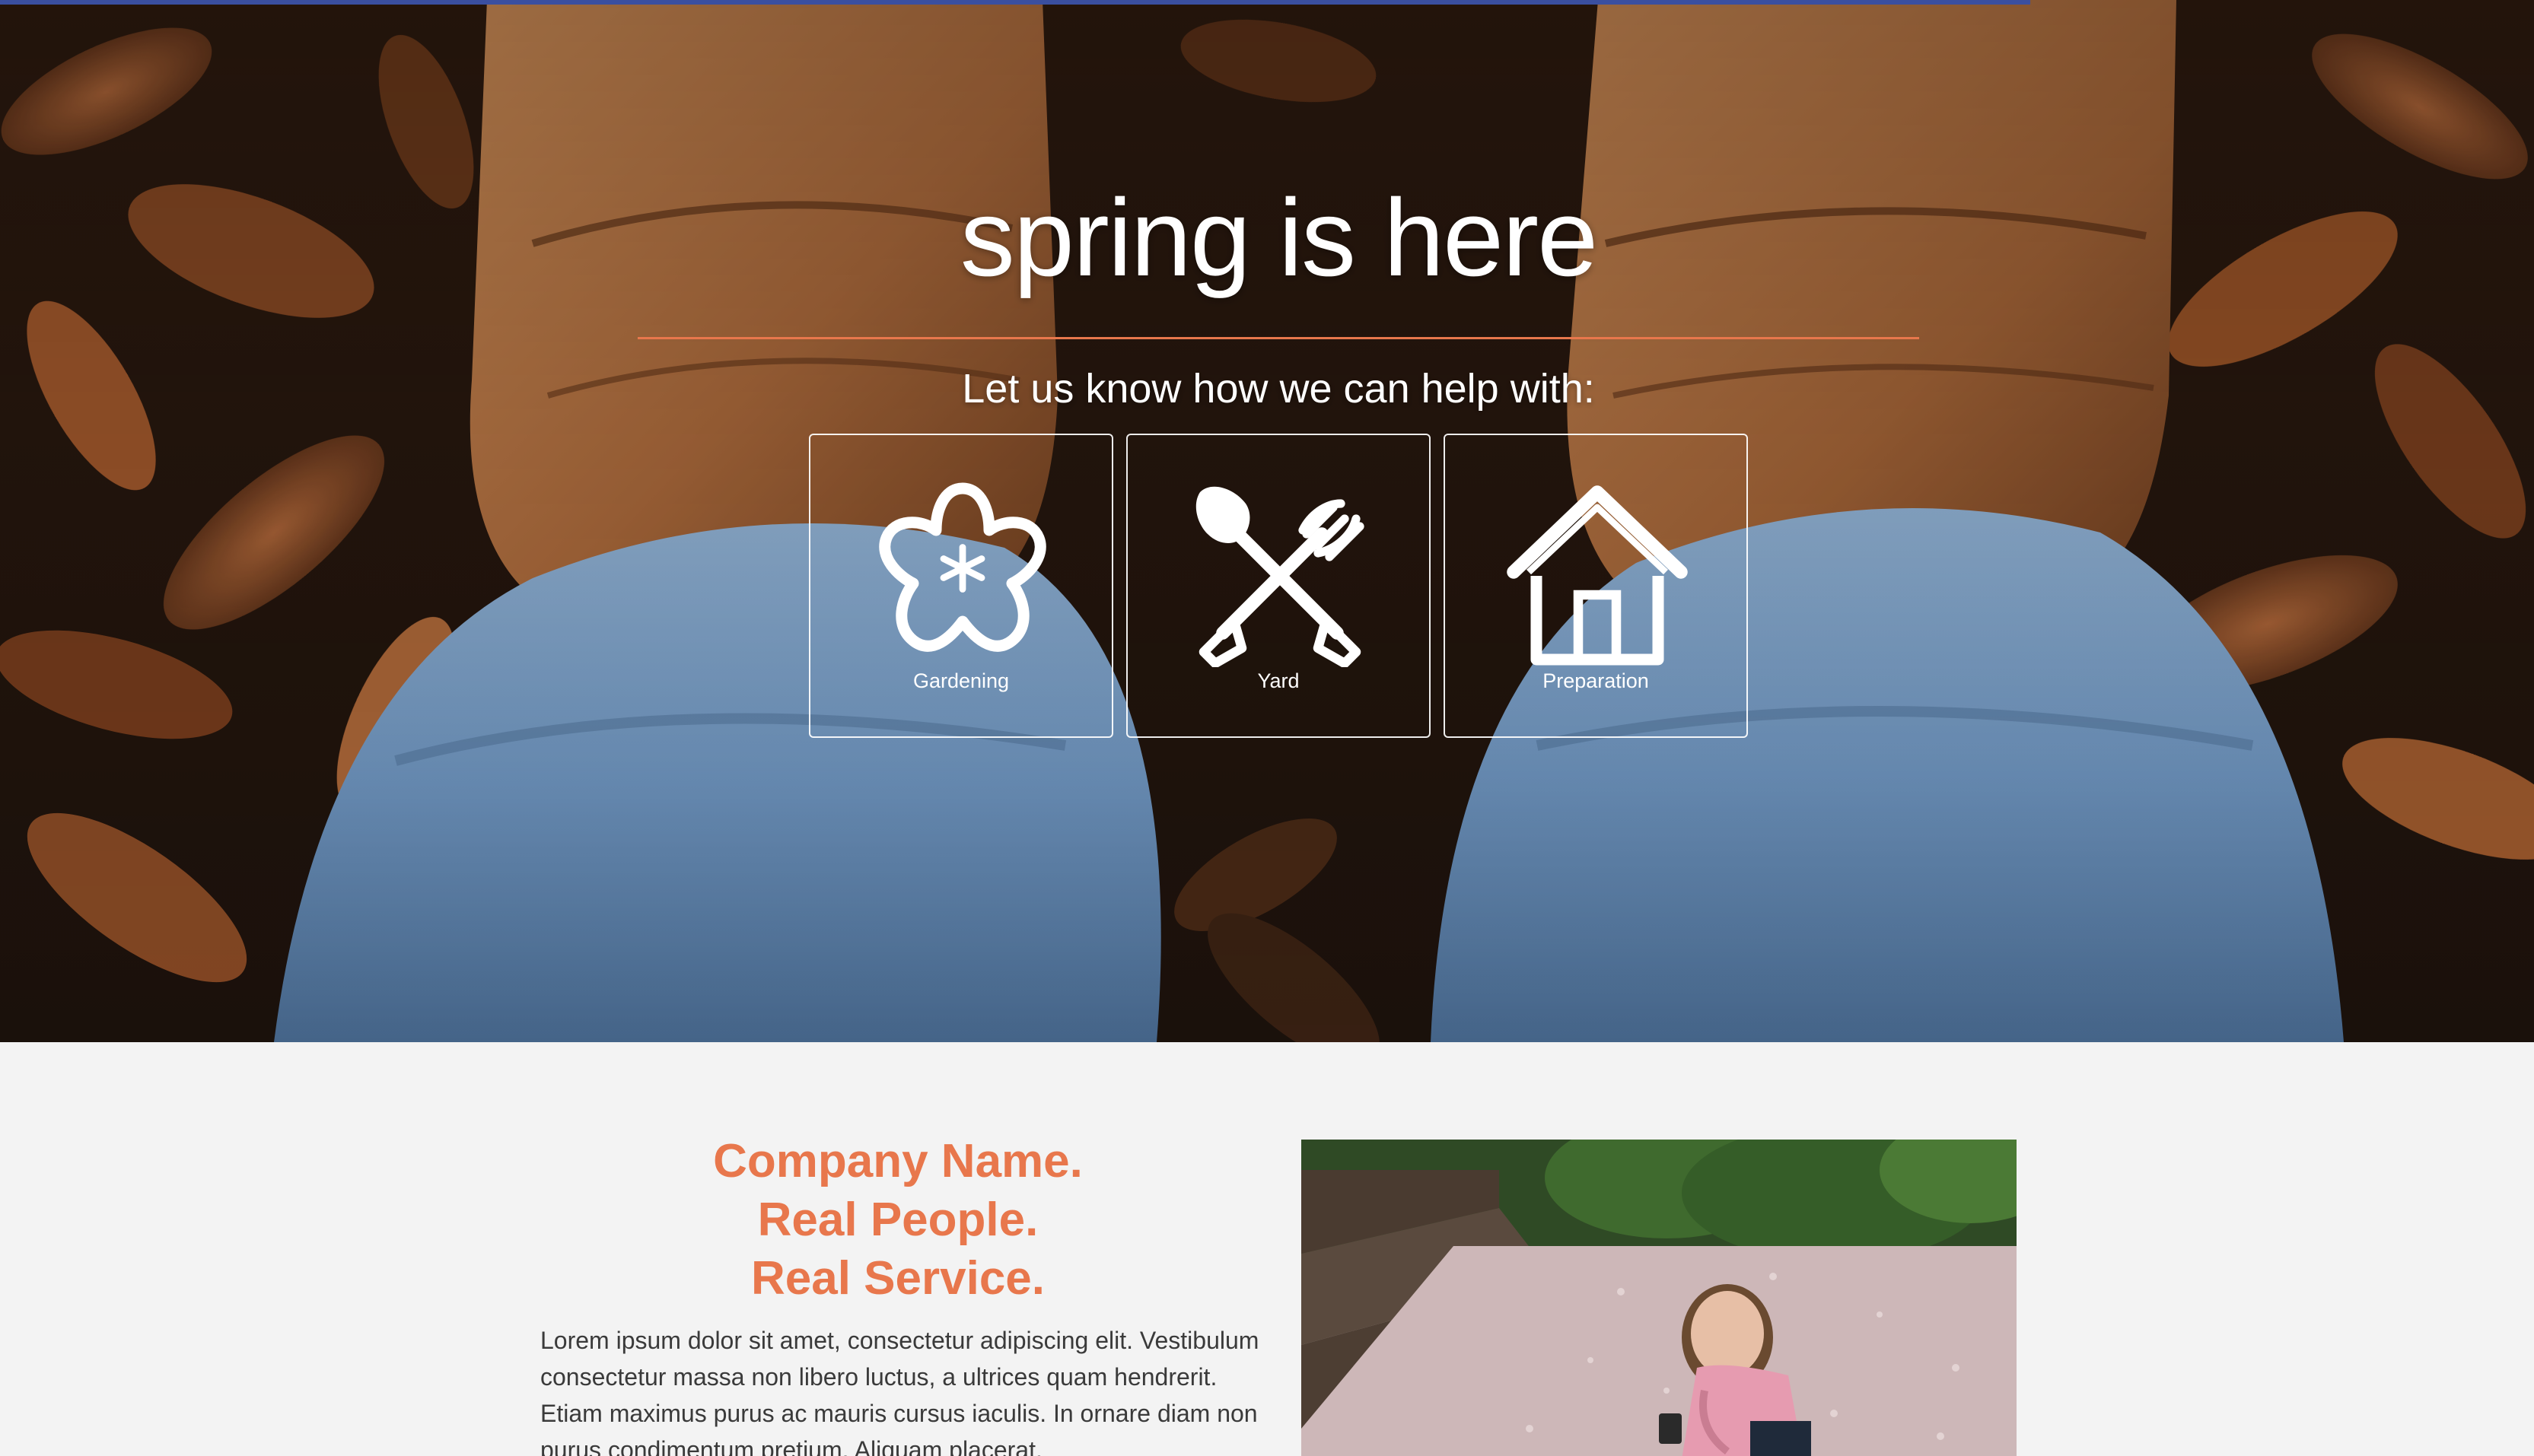 The width and height of the screenshot is (2534, 1456). What do you see at coordinates (1279, 338) in the screenshot?
I see `hero-divider` at bounding box center [1279, 338].